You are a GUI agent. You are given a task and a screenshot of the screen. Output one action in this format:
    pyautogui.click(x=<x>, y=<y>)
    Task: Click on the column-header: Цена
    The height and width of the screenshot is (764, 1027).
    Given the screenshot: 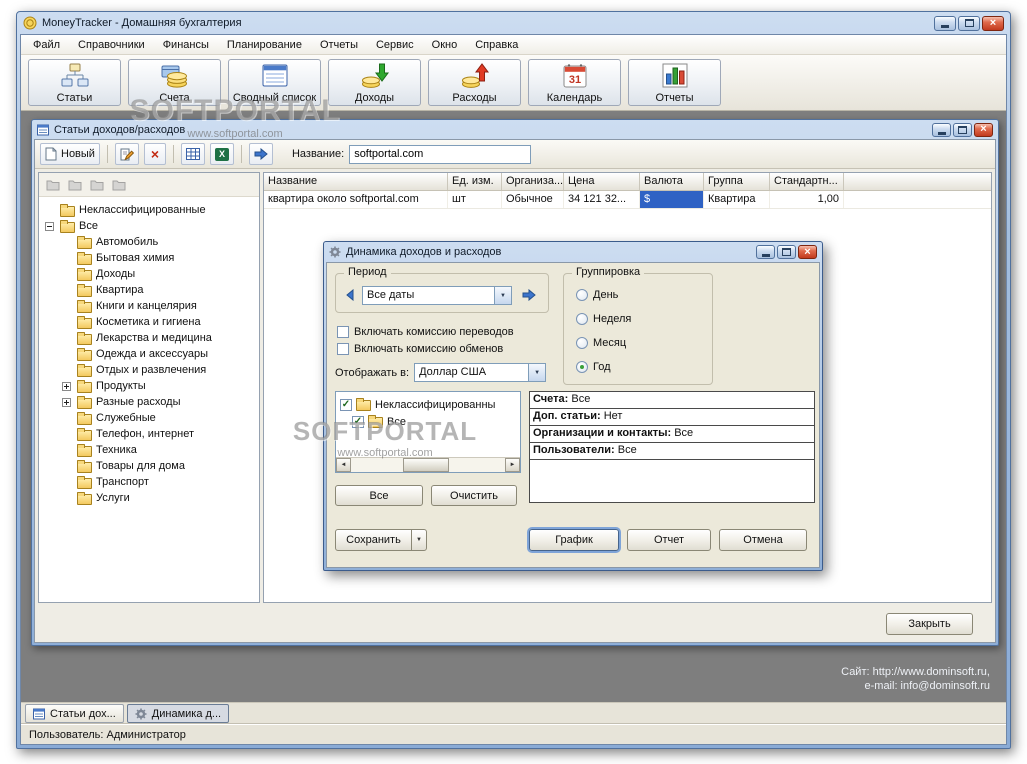 What is the action you would take?
    pyautogui.click(x=602, y=181)
    